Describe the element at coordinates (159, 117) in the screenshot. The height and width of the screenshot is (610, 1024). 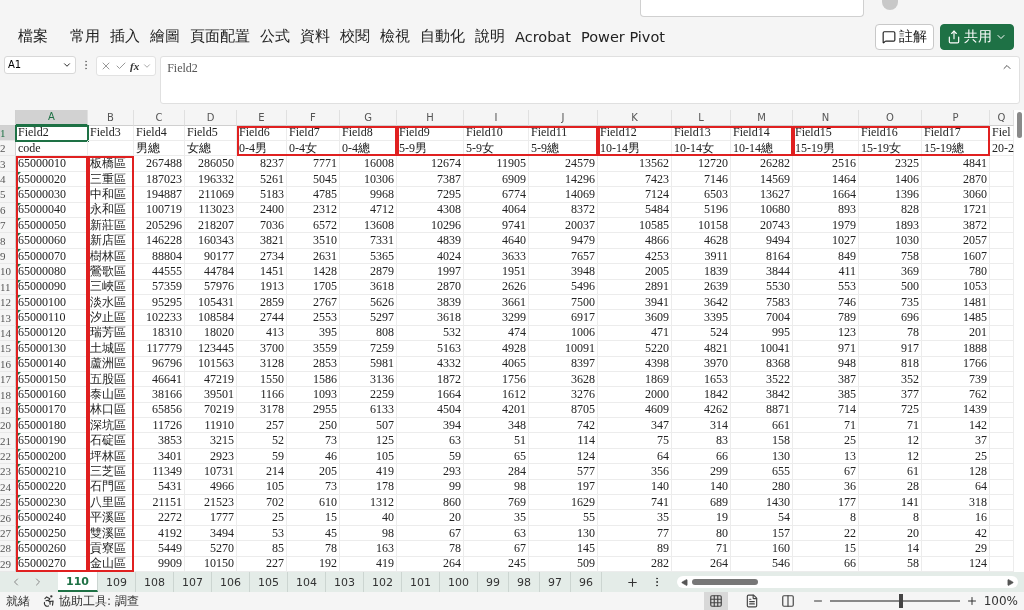
I see `column-header: C` at that location.